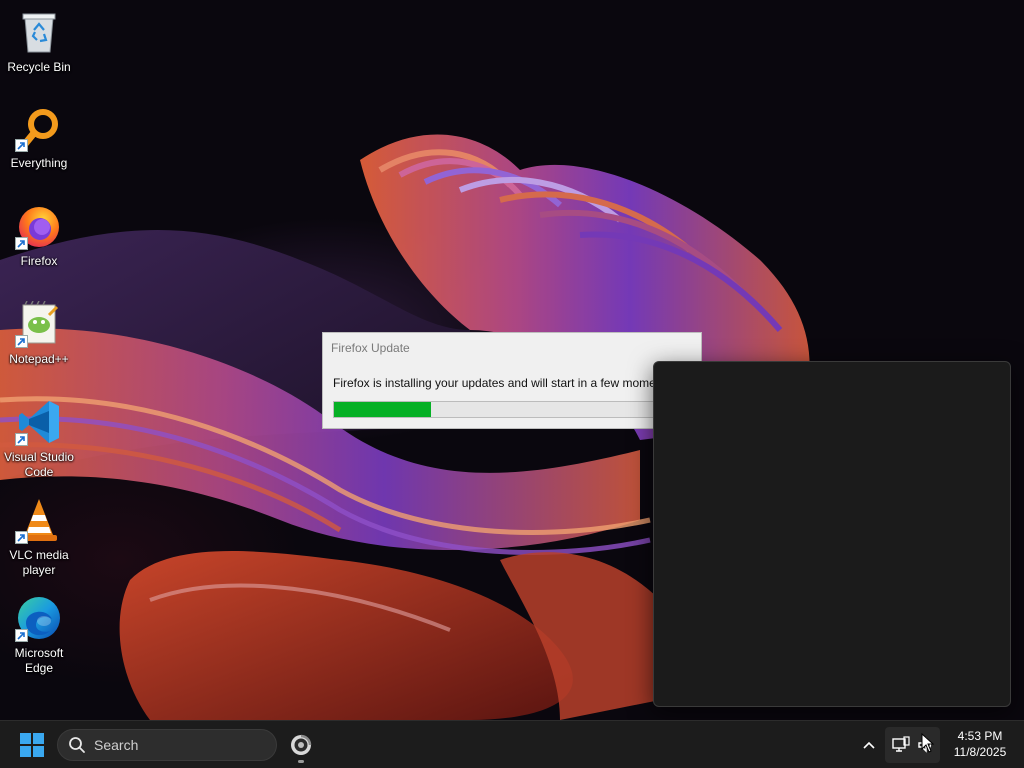 The width and height of the screenshot is (1024, 768). I want to click on taskbar-clock: 4:53 PM 11/8/2025, so click(980, 744).